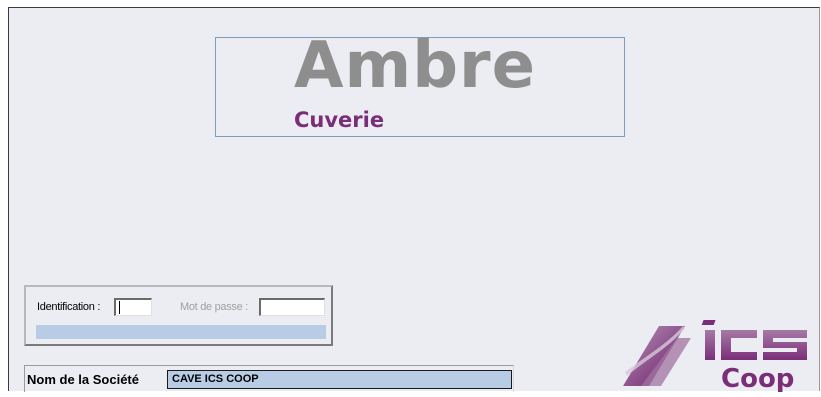 This screenshot has height=397, width=821. Describe the element at coordinates (339, 379) in the screenshot. I see `company-name-field: CAVE ICS COOP` at that location.